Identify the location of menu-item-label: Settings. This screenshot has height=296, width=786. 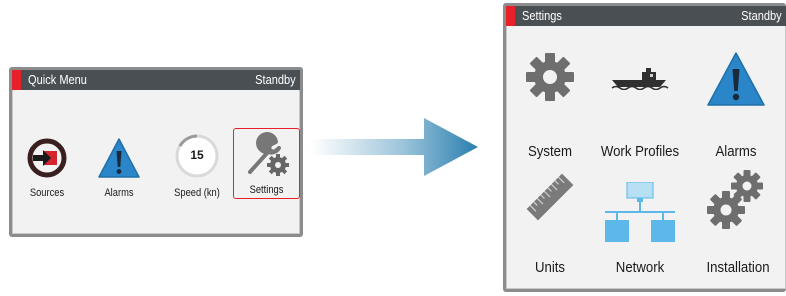
(266, 190).